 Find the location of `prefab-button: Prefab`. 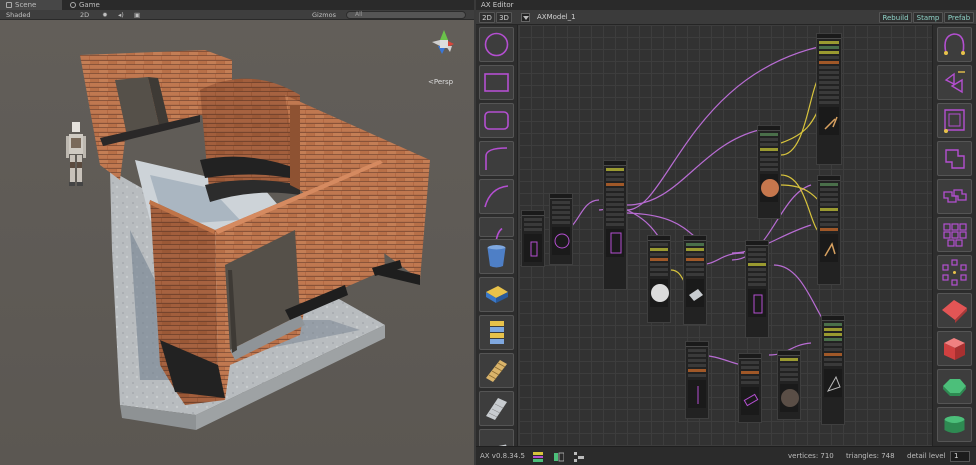

prefab-button: Prefab is located at coordinates (959, 17).